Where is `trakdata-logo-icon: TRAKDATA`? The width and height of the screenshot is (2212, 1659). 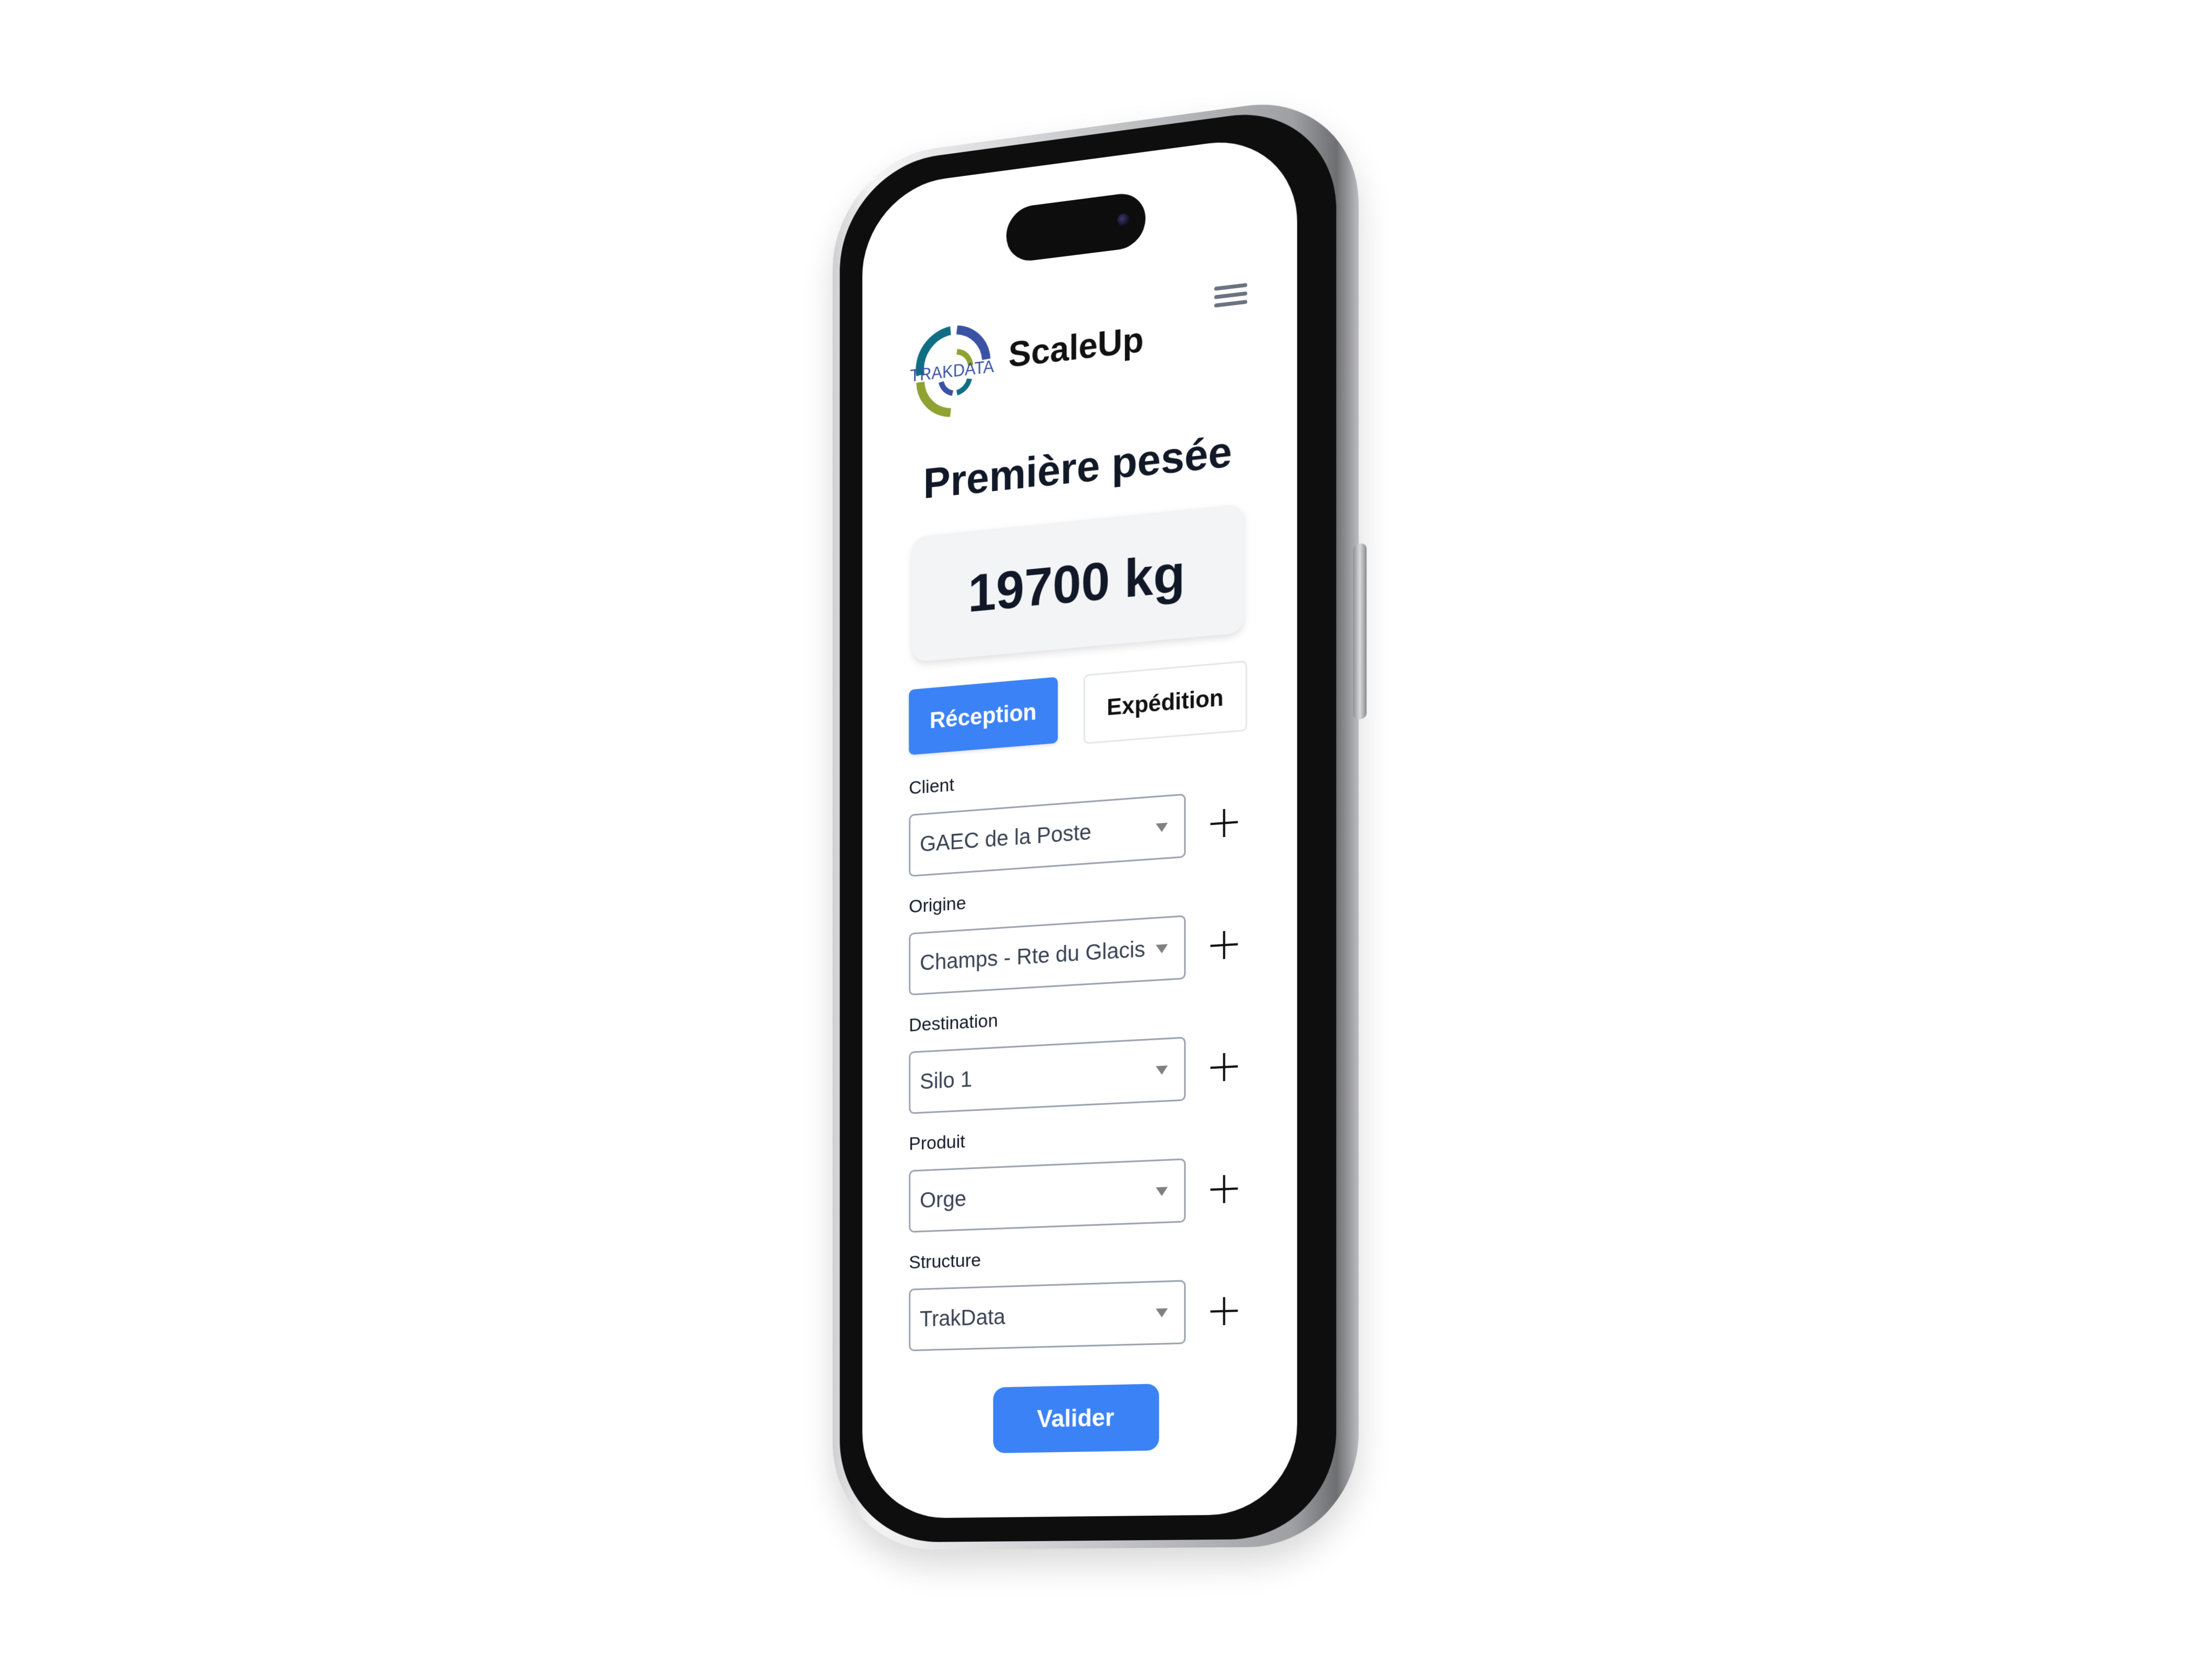
trakdata-logo-icon: TRAKDATA is located at coordinates (954, 368).